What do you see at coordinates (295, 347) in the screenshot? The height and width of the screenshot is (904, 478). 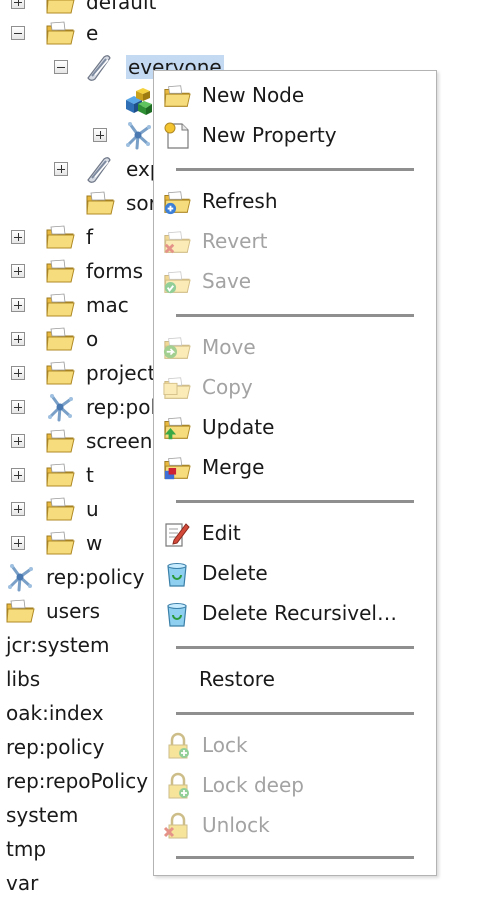 I see `menu-item-move: Move` at bounding box center [295, 347].